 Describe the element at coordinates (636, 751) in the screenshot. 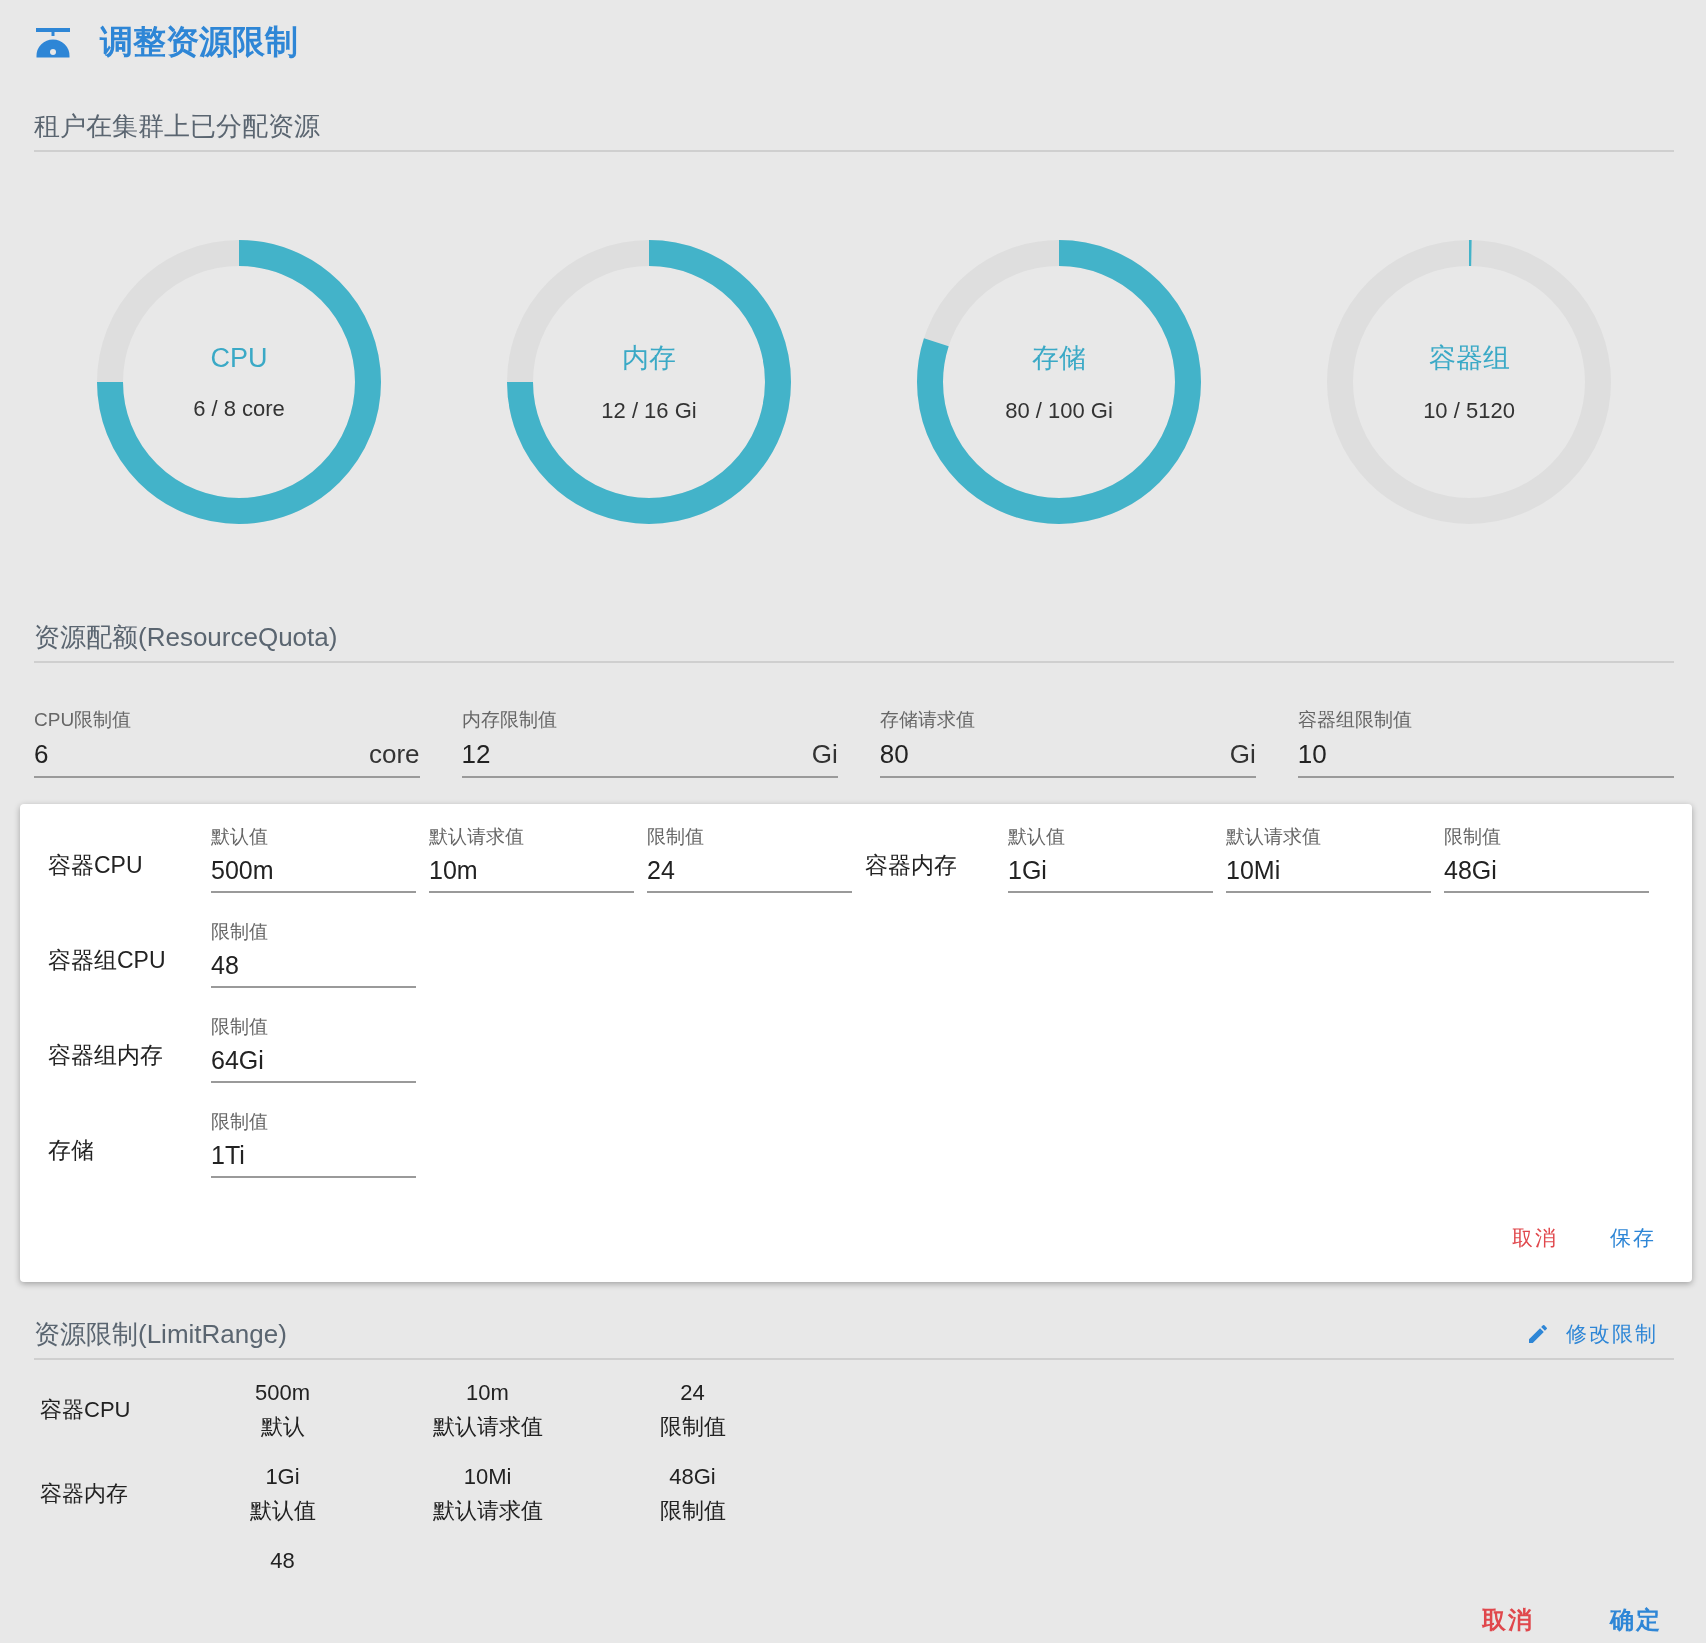

I see `input-field: 12` at that location.